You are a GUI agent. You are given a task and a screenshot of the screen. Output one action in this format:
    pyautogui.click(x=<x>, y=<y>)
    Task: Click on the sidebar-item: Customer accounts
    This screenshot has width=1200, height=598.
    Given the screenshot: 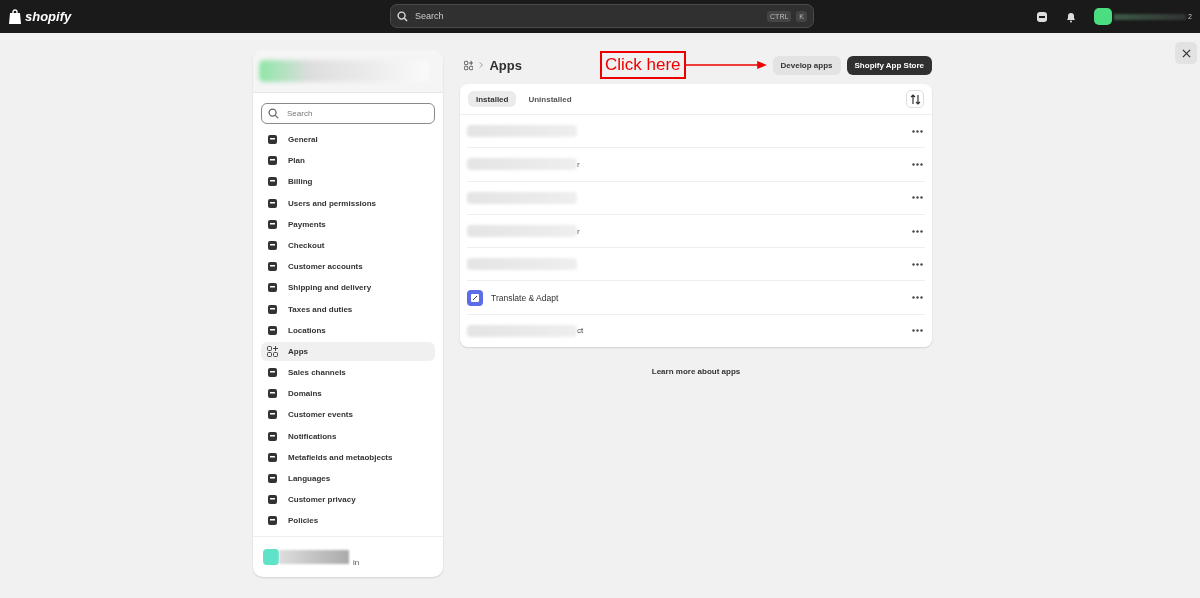 What is the action you would take?
    pyautogui.click(x=348, y=267)
    